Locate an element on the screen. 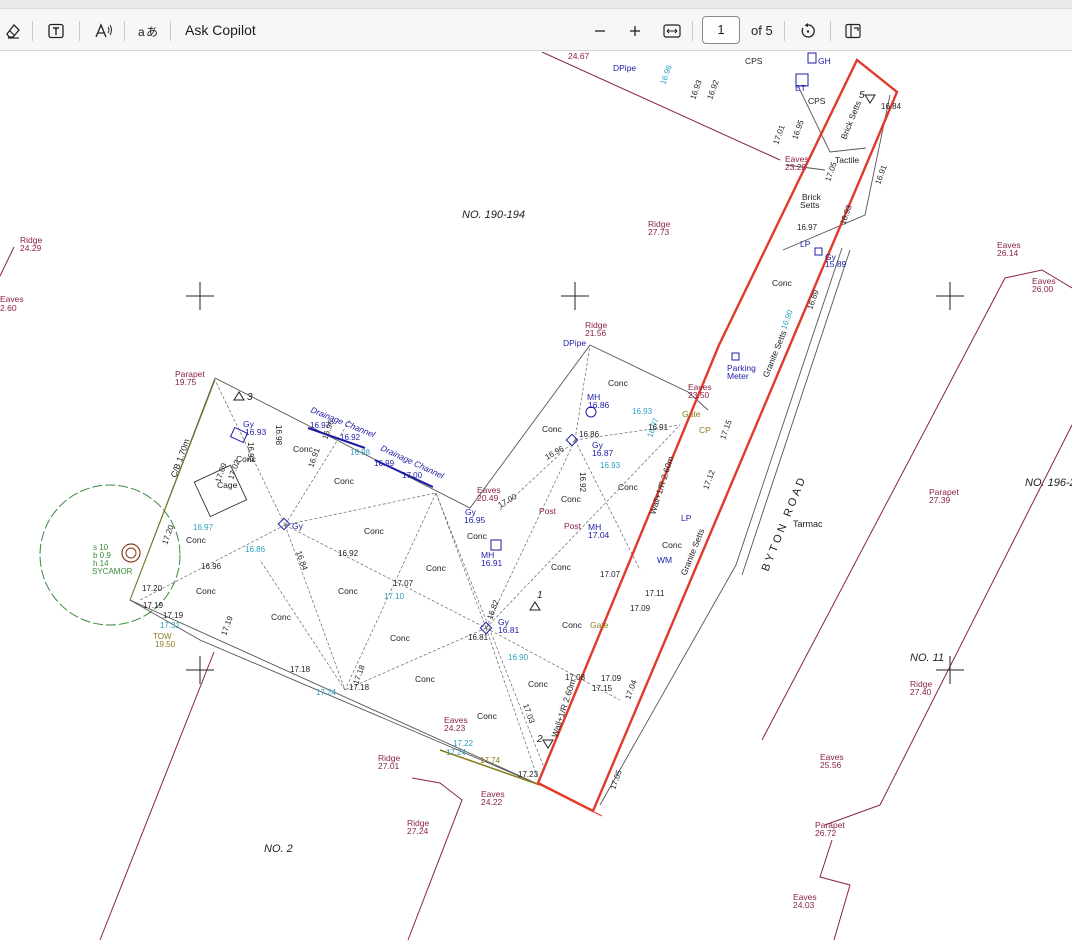 Image resolution: width=1072 pixels, height=942 pixels. roof-value: 26.00 is located at coordinates (1043, 289).